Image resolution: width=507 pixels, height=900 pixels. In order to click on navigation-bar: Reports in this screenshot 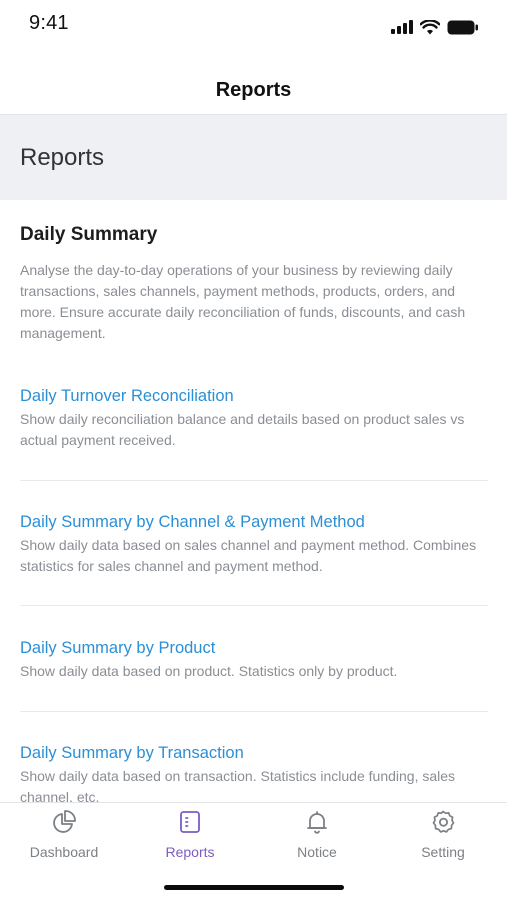, I will do `click(253, 90)`.